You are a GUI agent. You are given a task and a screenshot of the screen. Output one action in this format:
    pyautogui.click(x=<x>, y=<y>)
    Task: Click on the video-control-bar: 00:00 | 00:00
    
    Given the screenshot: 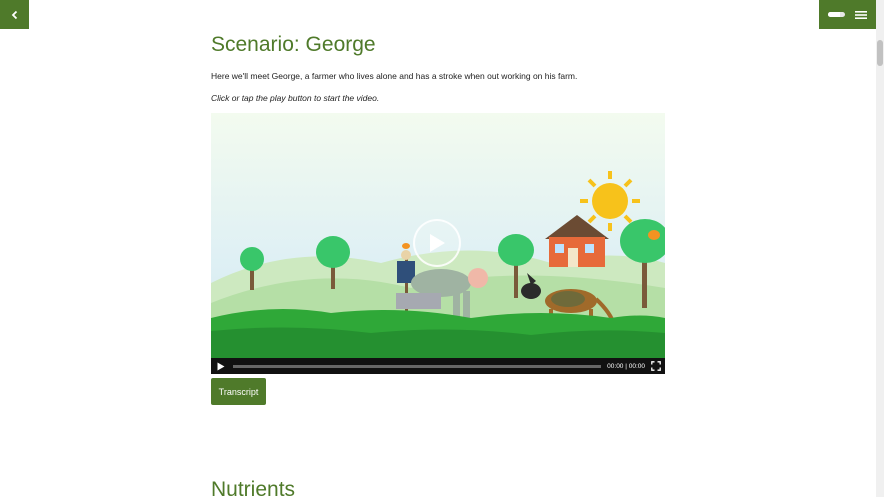 What is the action you would take?
    pyautogui.click(x=438, y=366)
    